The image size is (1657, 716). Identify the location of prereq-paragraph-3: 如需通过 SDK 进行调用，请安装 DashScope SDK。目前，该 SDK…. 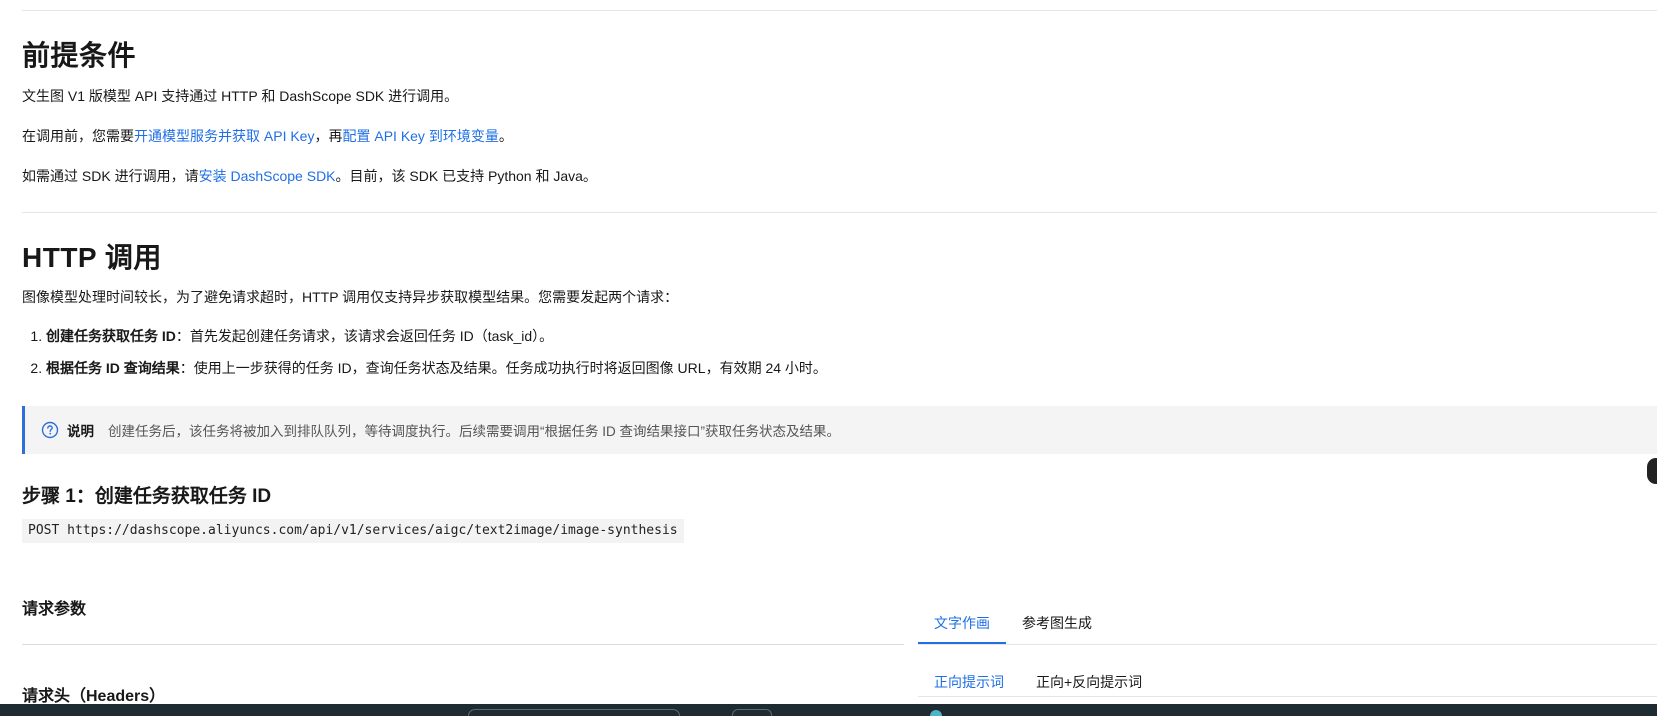
(309, 176).